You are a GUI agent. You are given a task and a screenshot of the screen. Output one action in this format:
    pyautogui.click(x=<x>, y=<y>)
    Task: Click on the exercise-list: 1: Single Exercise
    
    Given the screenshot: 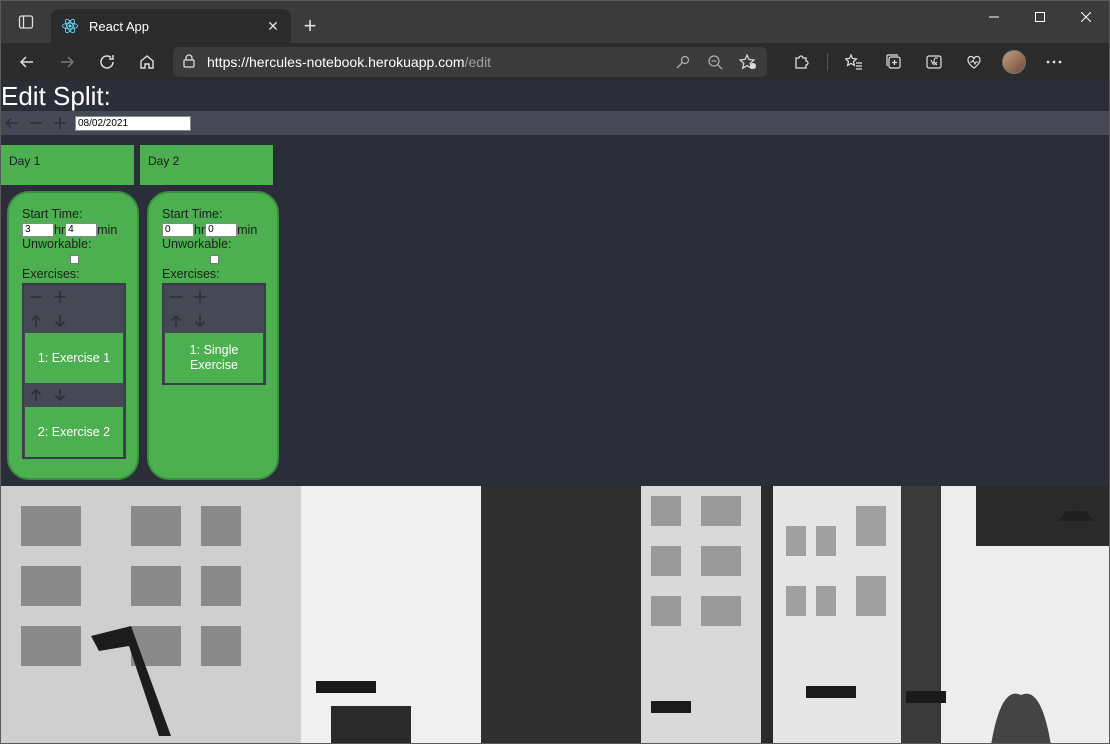 What is the action you would take?
    pyautogui.click(x=214, y=334)
    